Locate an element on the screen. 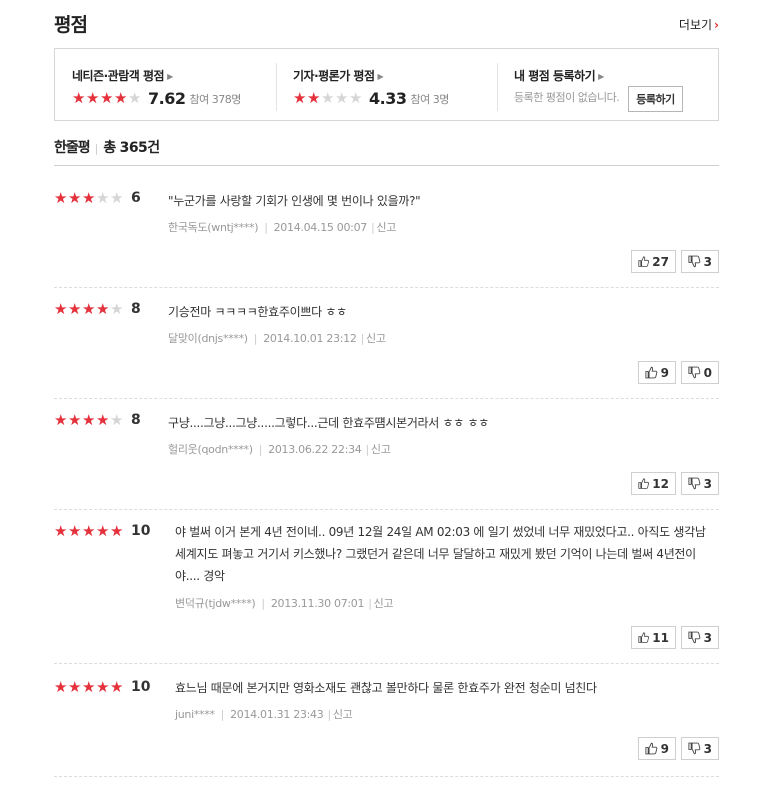  my-rating: 내 평점 등록하기 ▶ 등록한 평점이 없습니다. 등록하기 is located at coordinates (607, 84).